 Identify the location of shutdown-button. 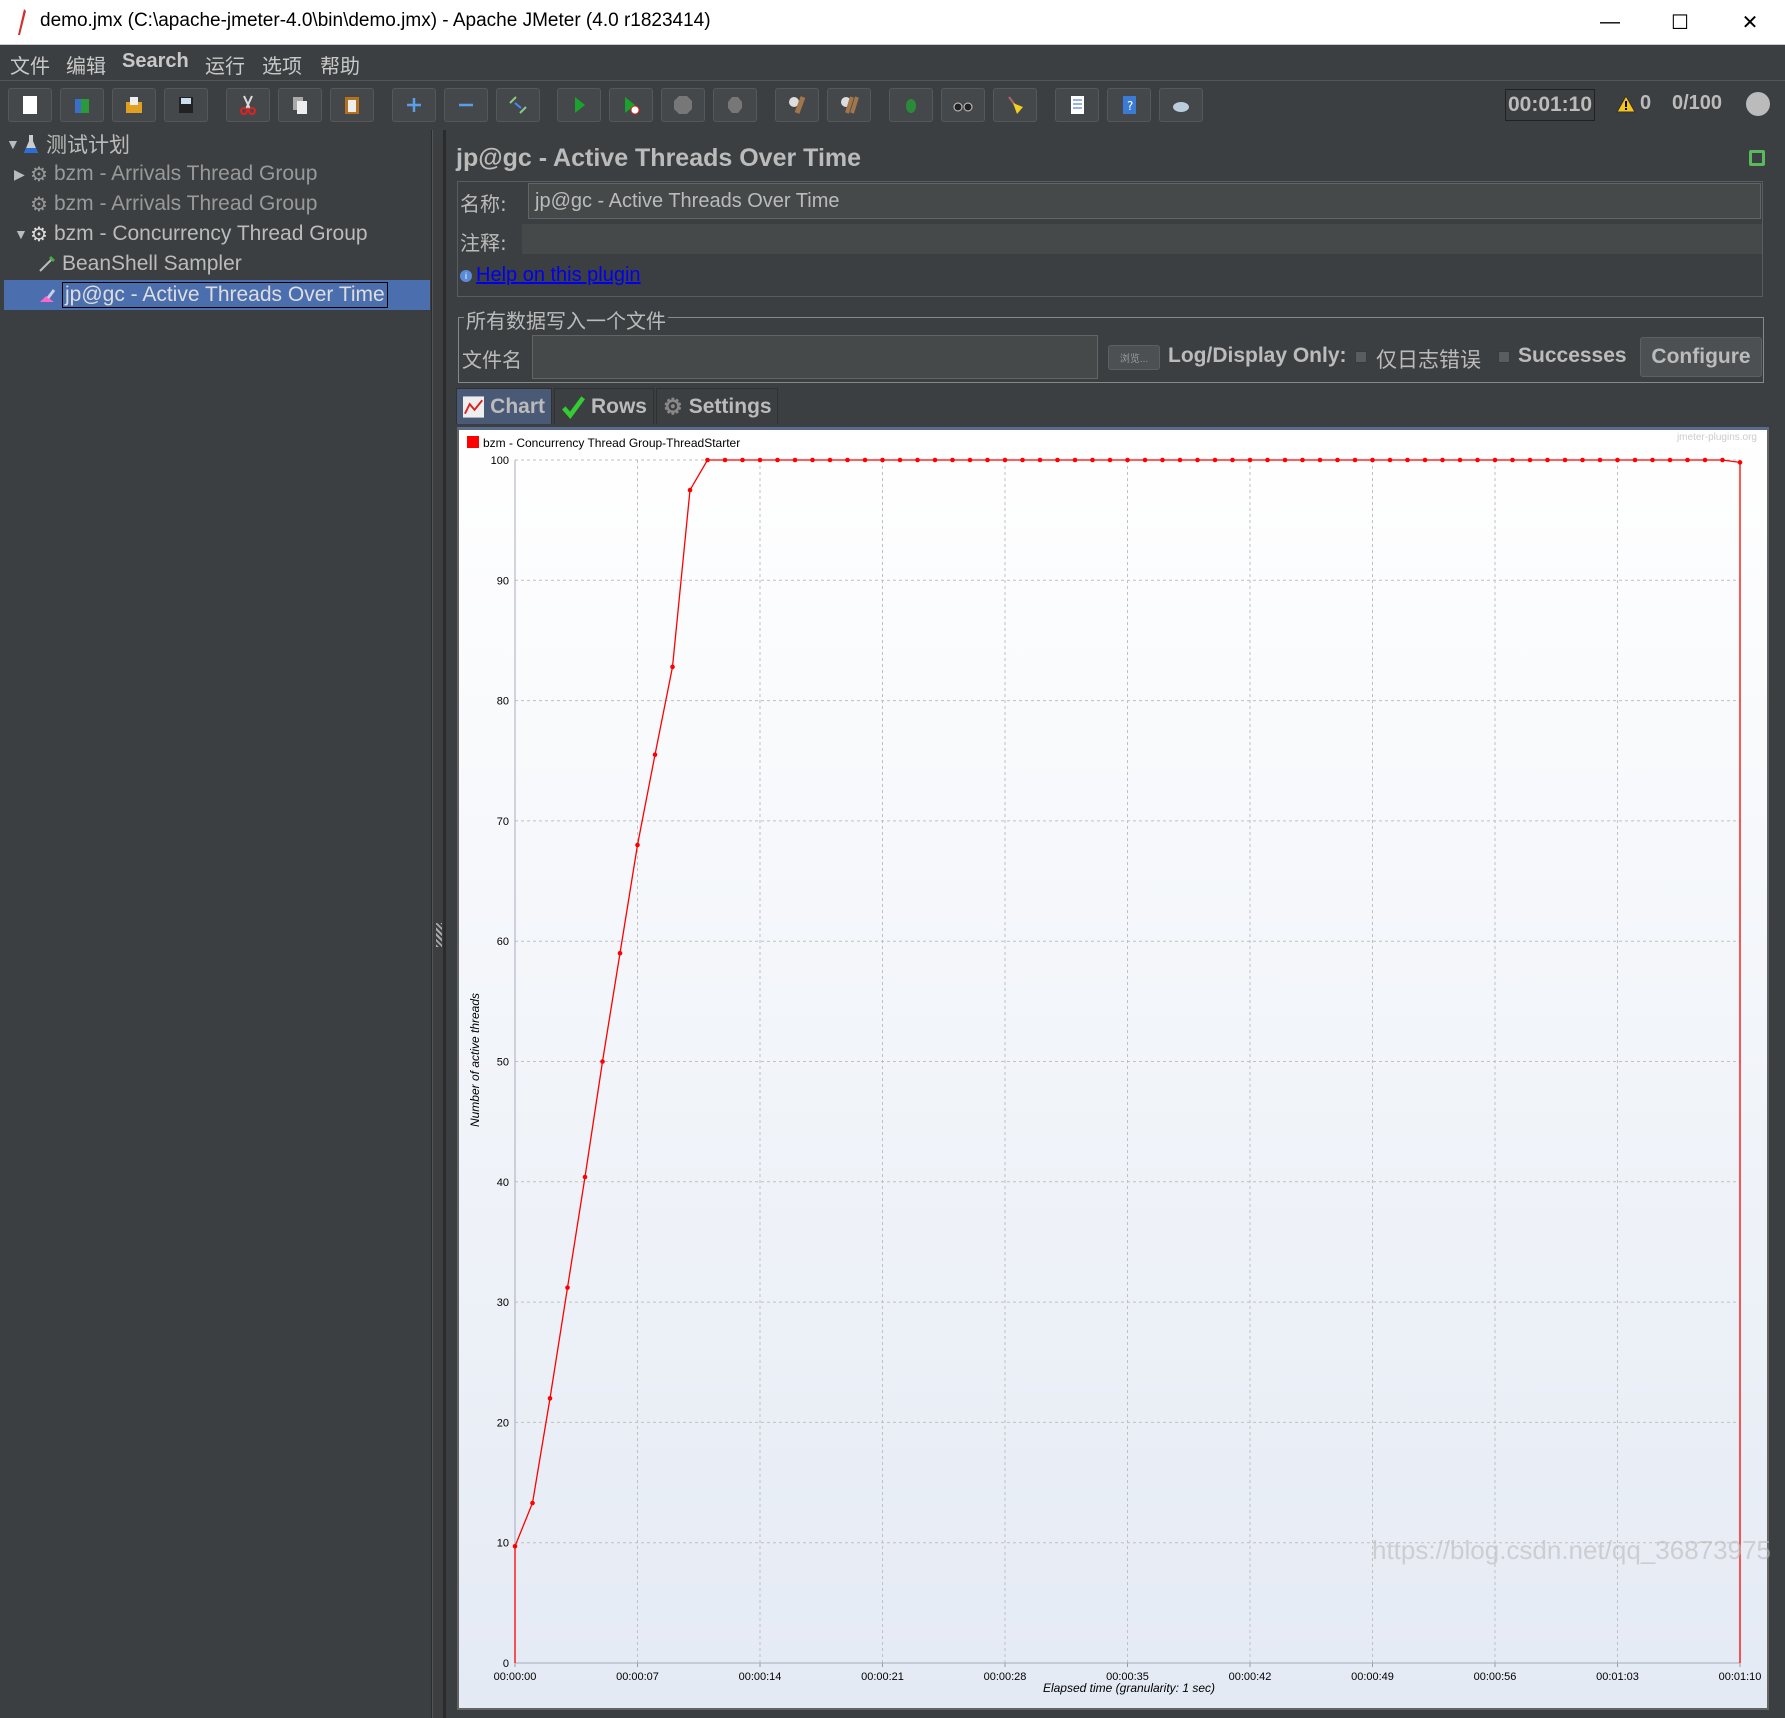
(735, 105).